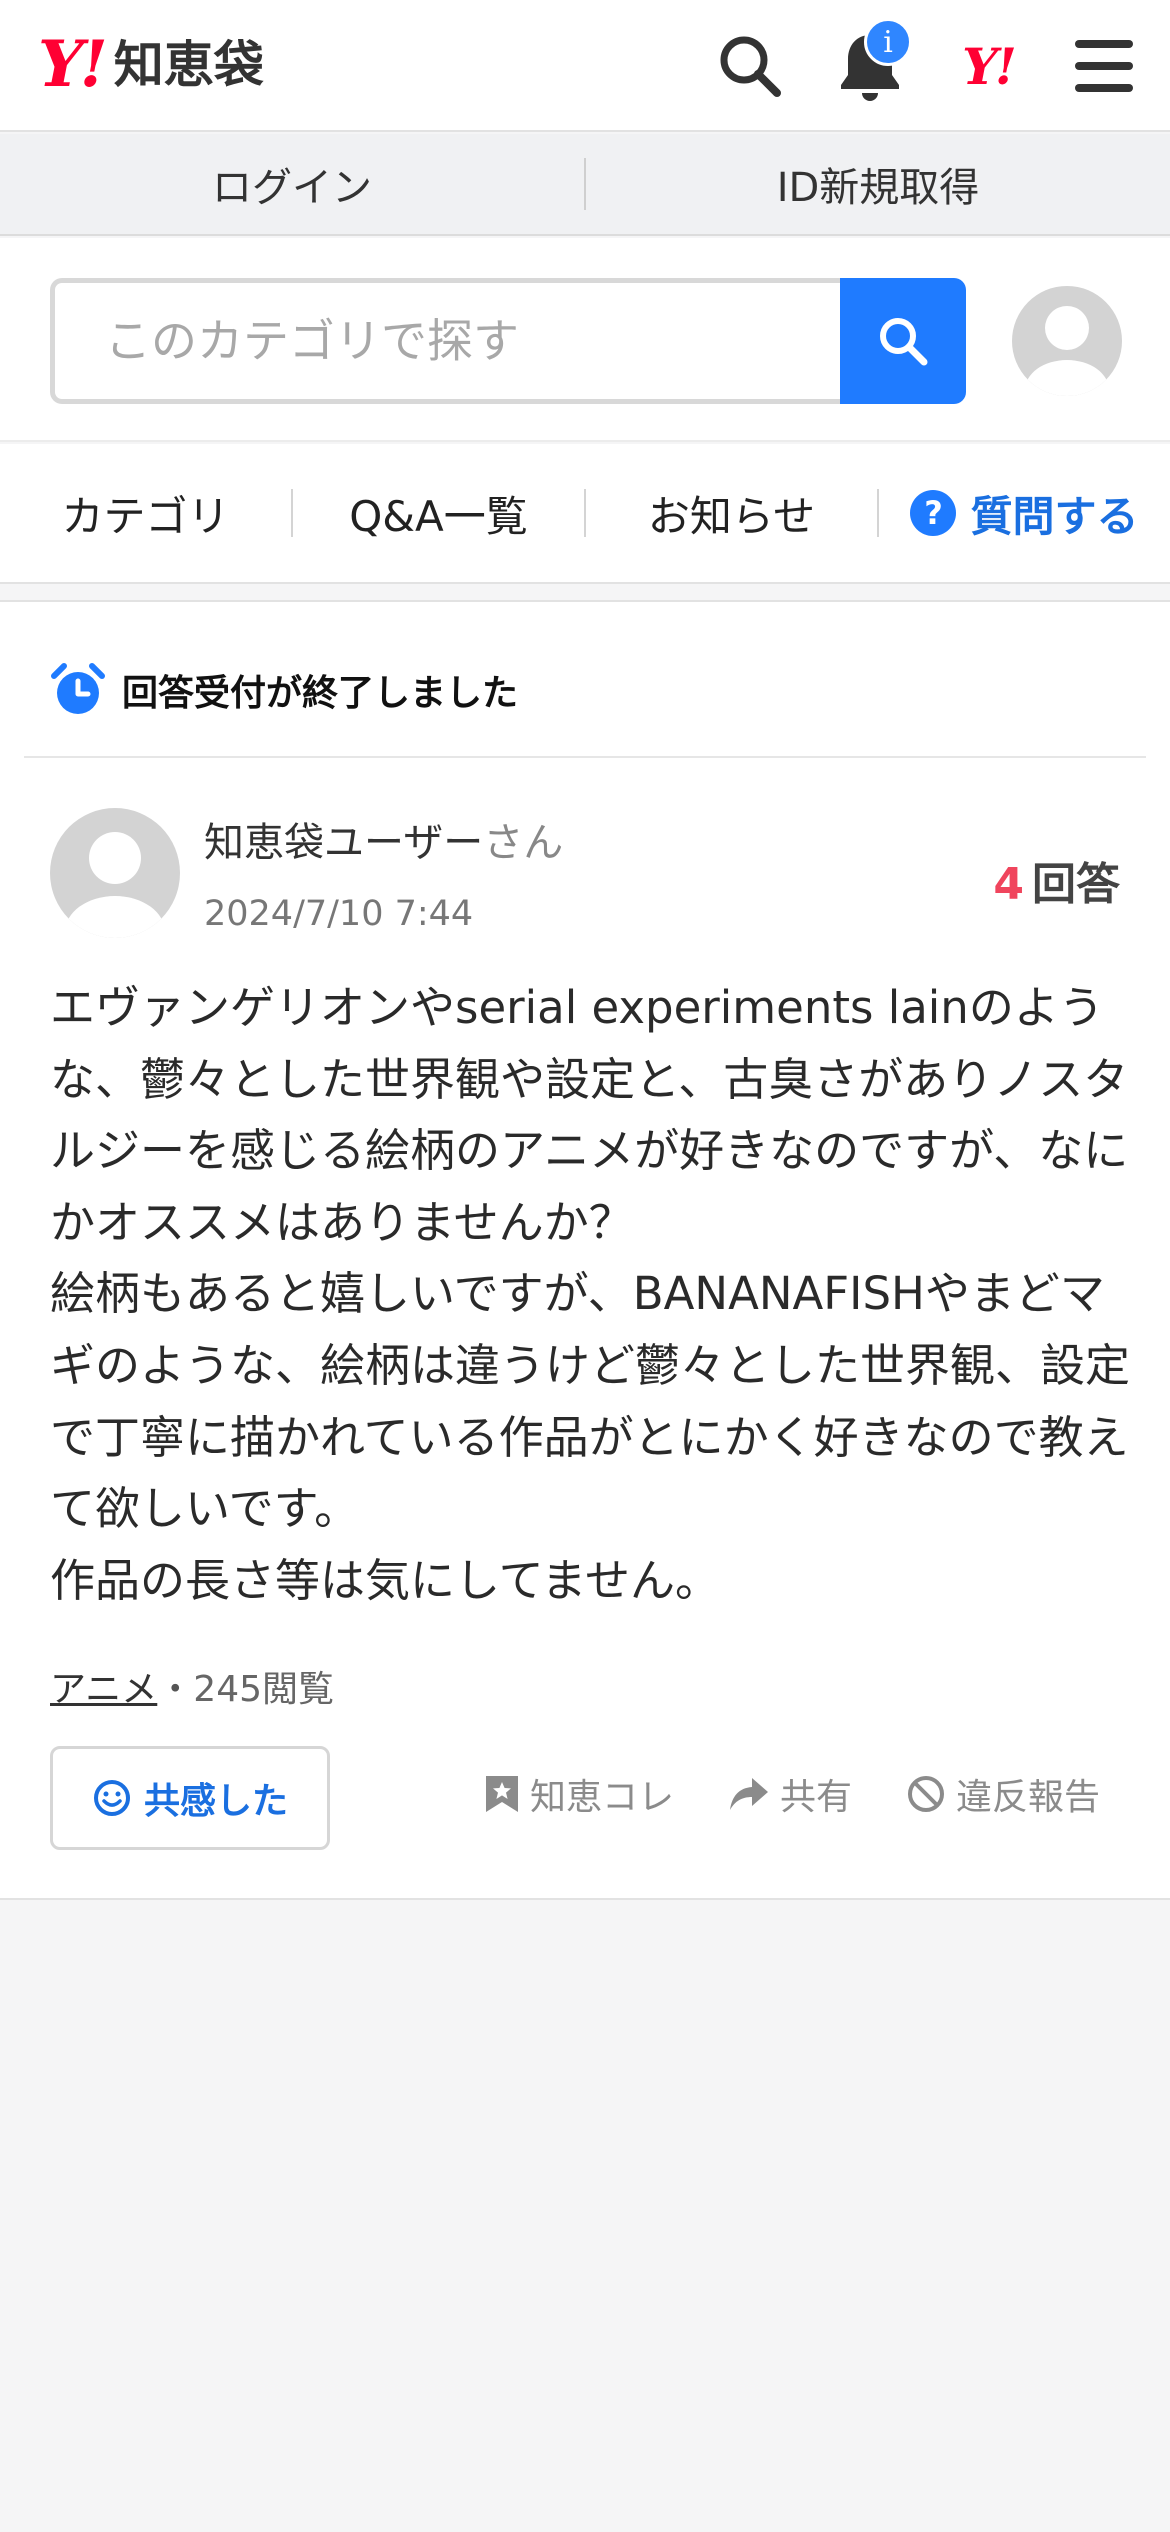 The image size is (1170, 2532). I want to click on app-header: Y! 知恵袋 i Y!, so click(585, 66).